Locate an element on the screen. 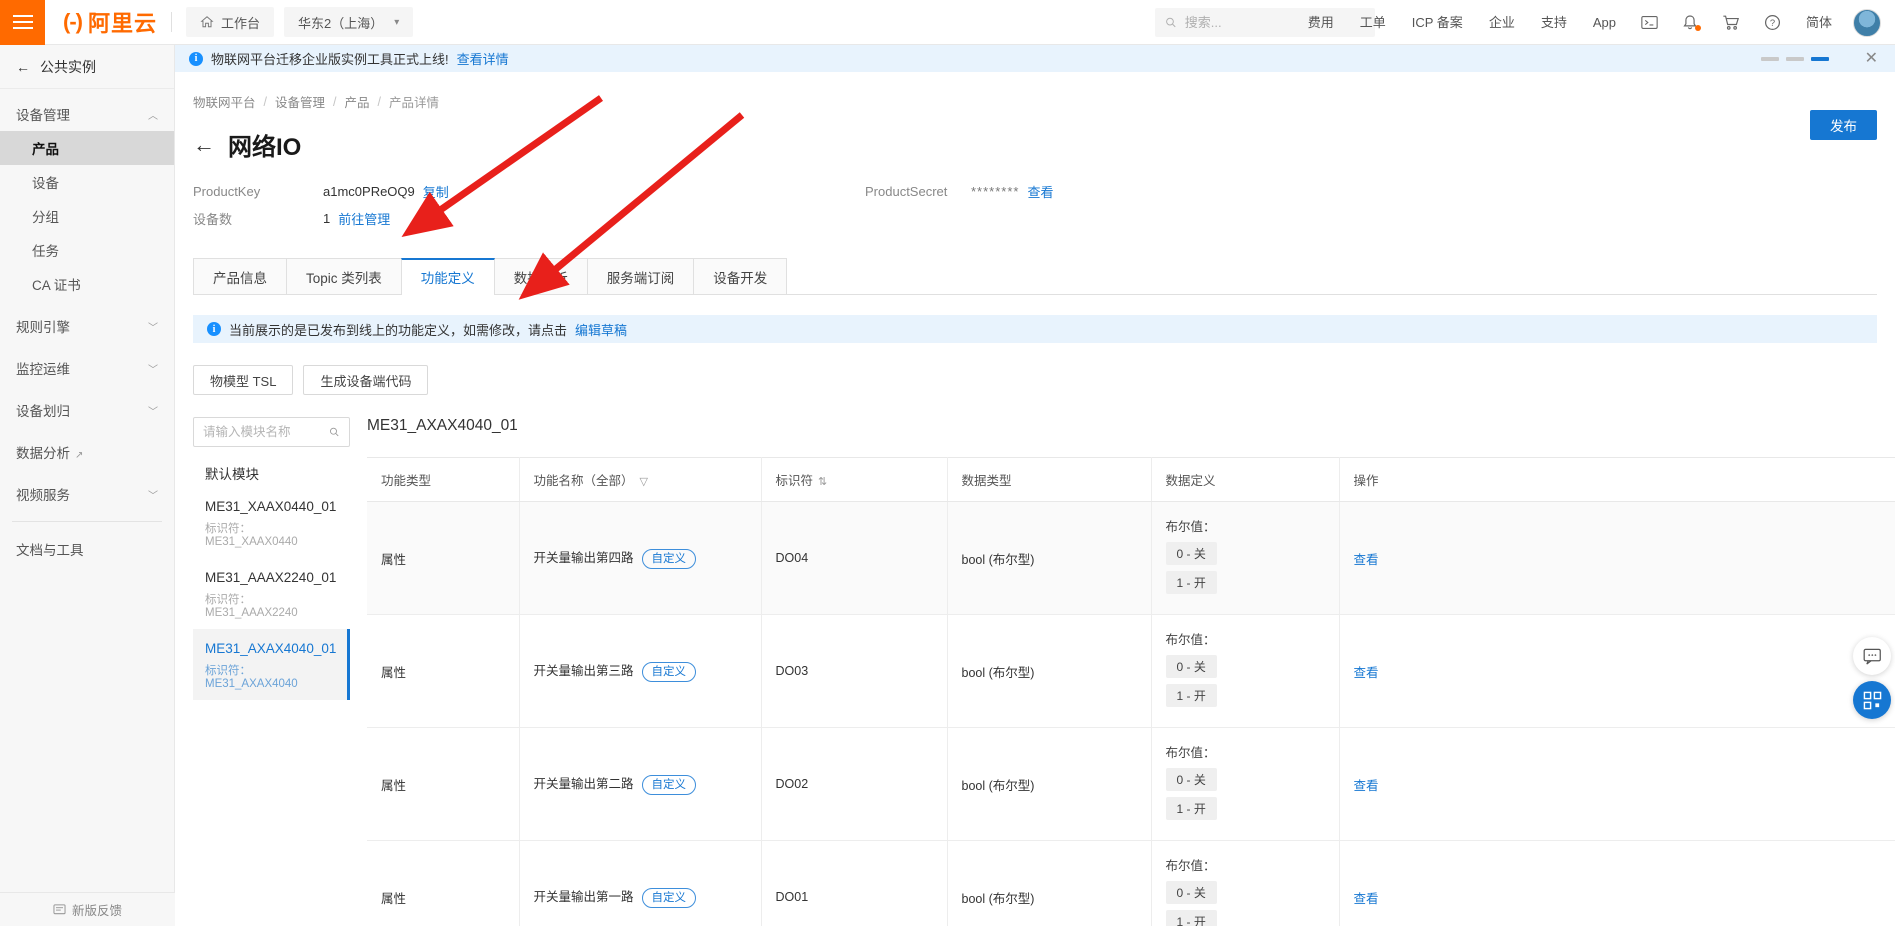 This screenshot has height=926, width=1895. copy-product-key-link: 复制 is located at coordinates (436, 191).